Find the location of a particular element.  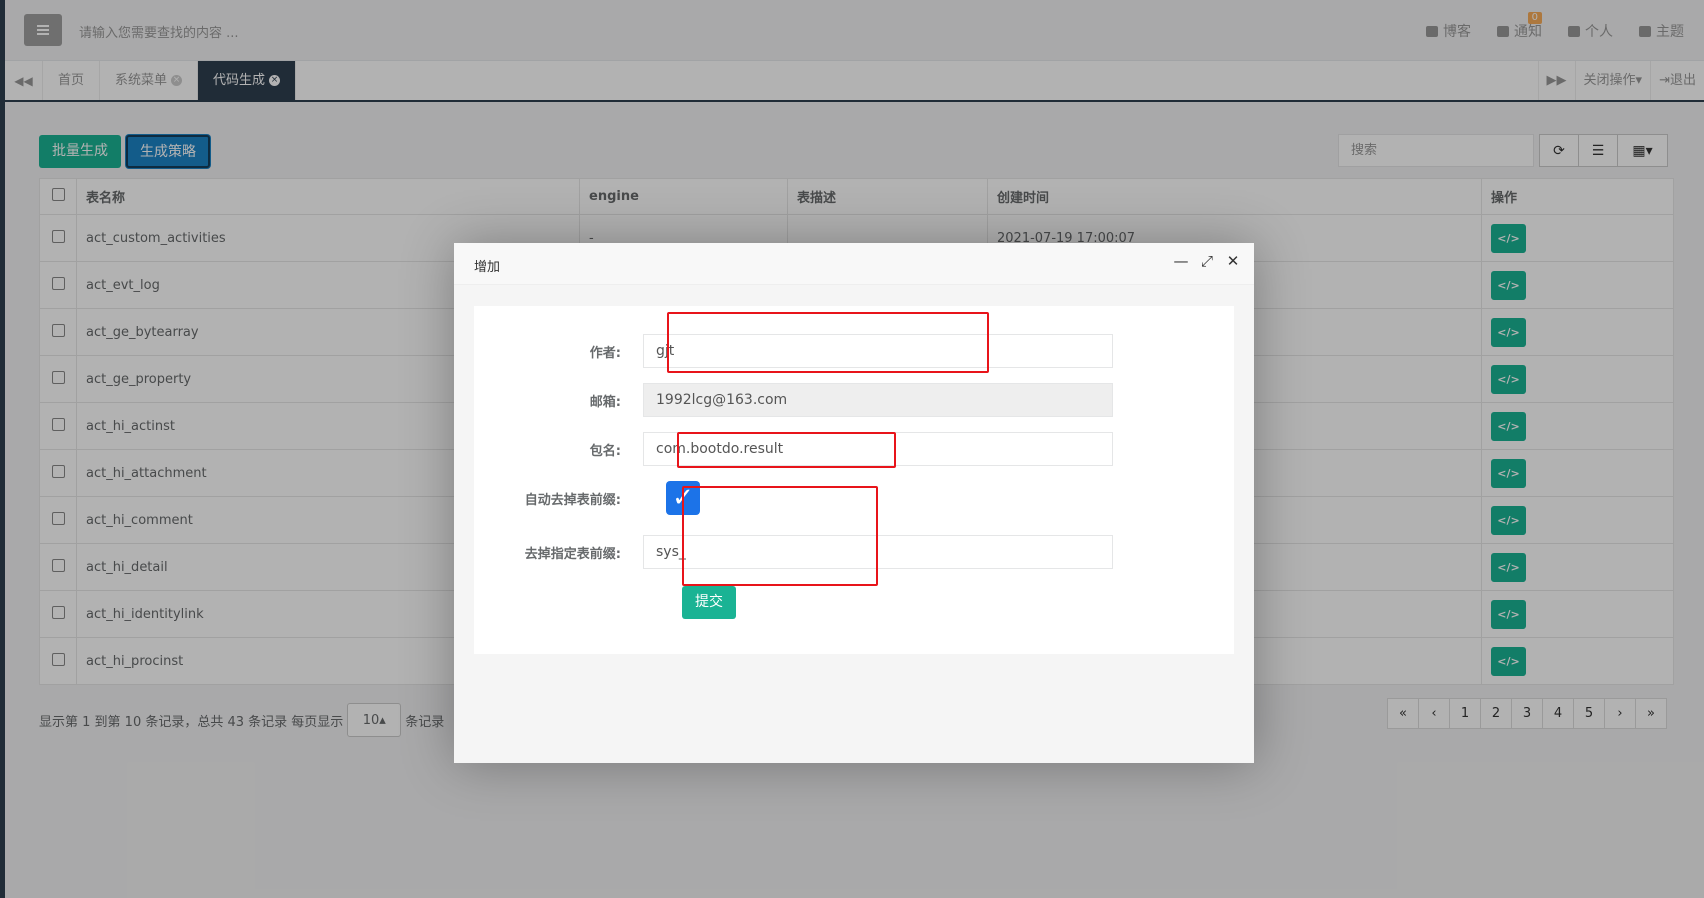

dialog-controls: — ⤢ ✕ is located at coordinates (1207, 261).